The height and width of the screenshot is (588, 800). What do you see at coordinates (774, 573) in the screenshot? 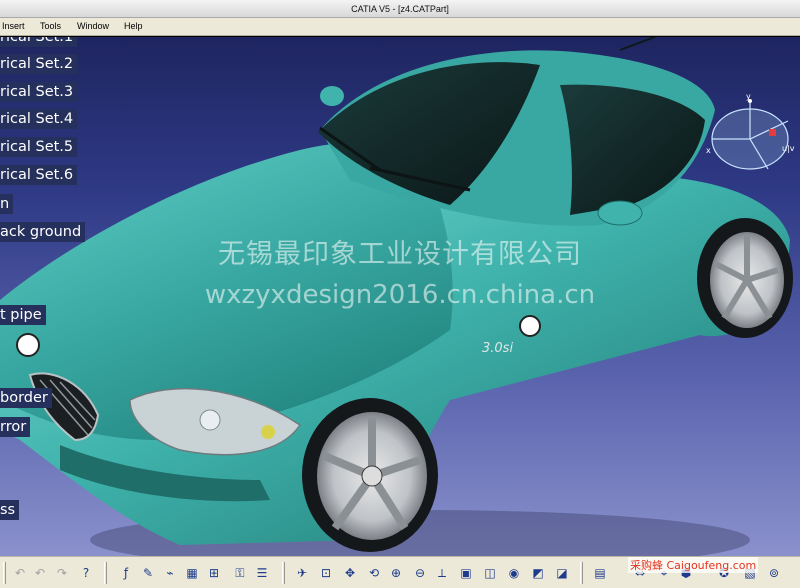
I see `cylinder-icon: ⊚` at bounding box center [774, 573].